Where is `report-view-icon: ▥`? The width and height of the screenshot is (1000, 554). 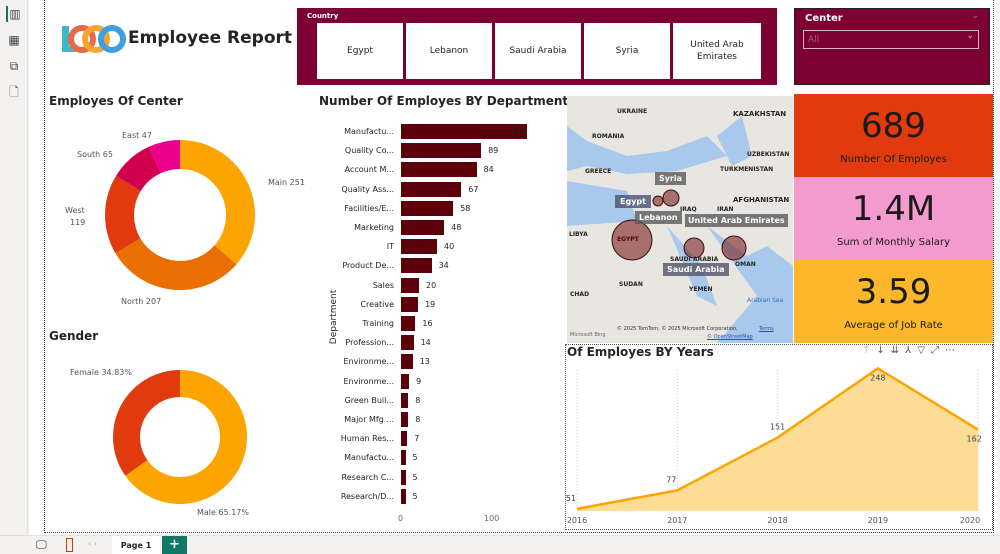
report-view-icon: ▥ is located at coordinates (14, 14).